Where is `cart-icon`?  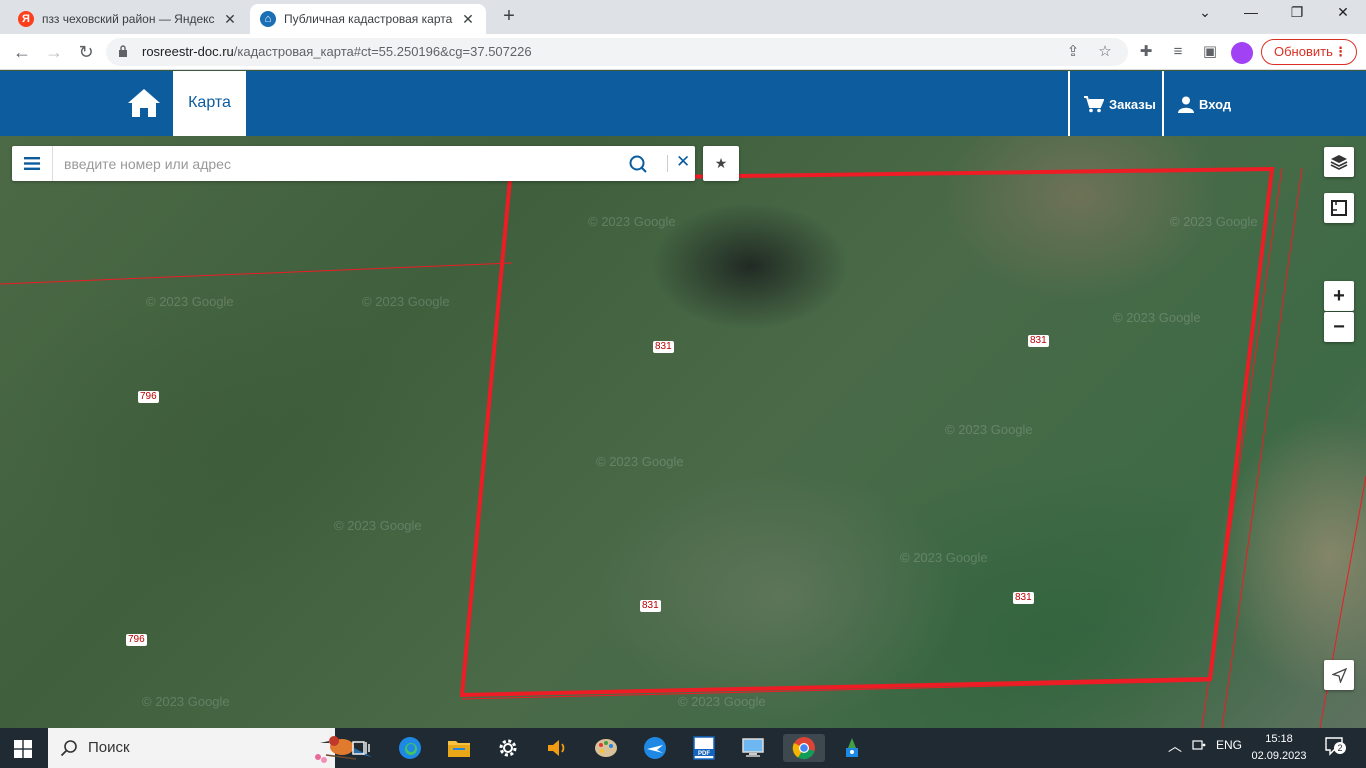
cart-icon is located at coordinates (1094, 103).